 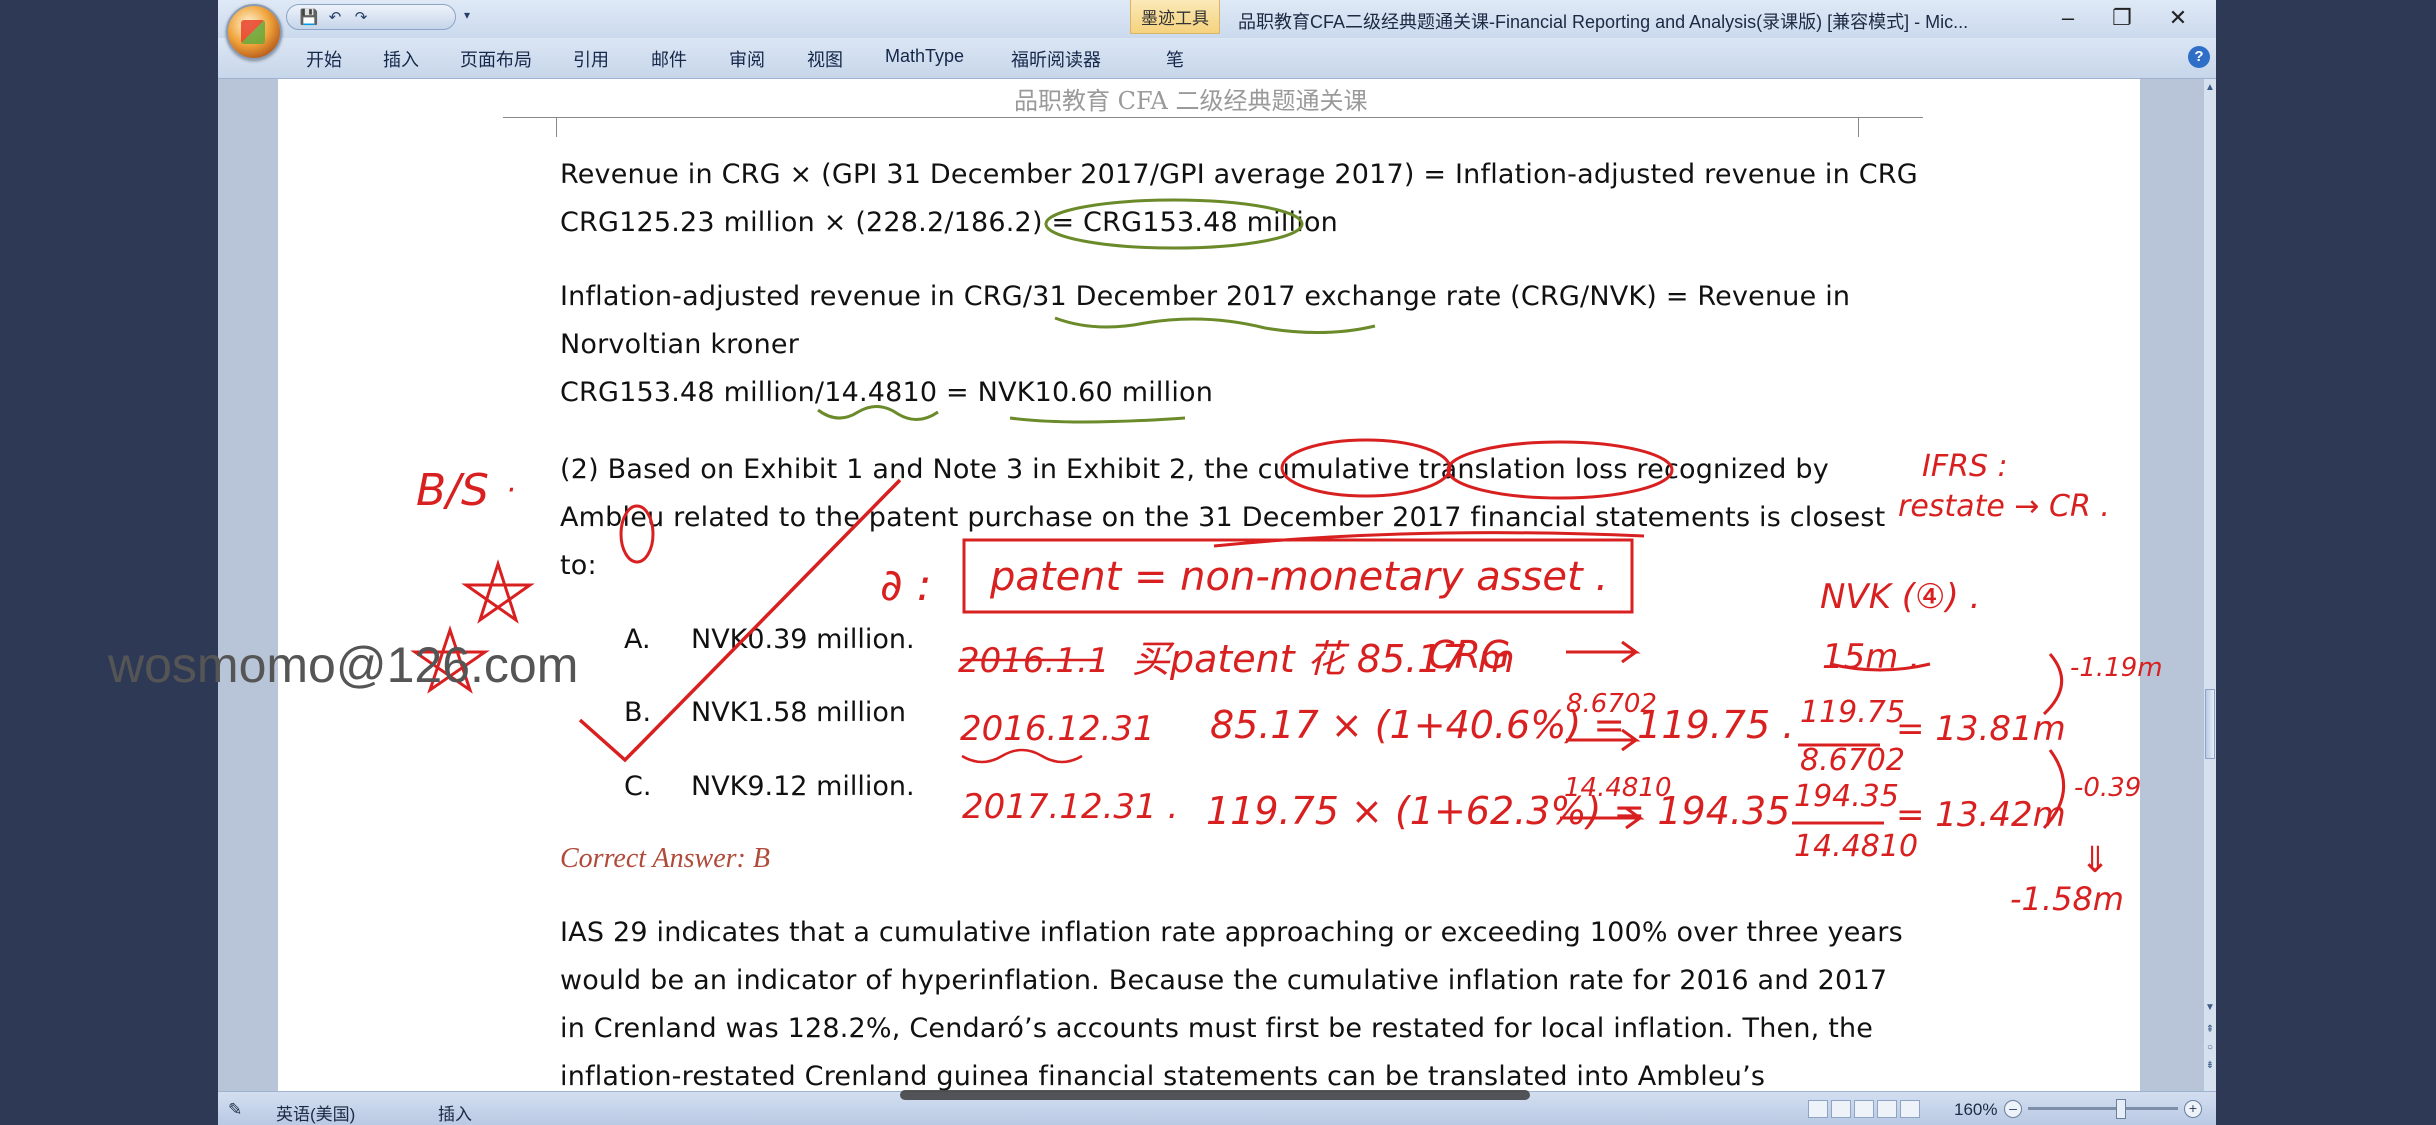 I want to click on hw-total: -1.58m, so click(x=2067, y=899).